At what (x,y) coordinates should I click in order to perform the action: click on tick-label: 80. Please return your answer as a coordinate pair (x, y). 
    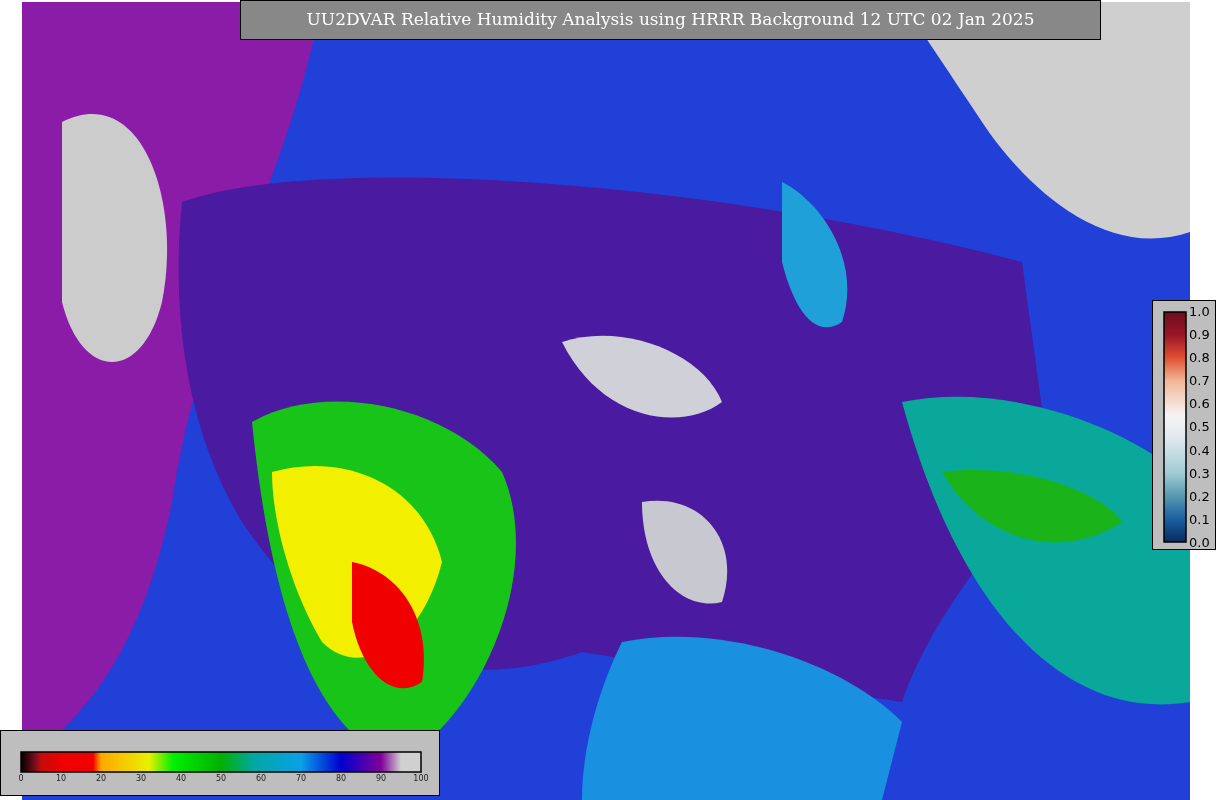
    Looking at the image, I should click on (341, 780).